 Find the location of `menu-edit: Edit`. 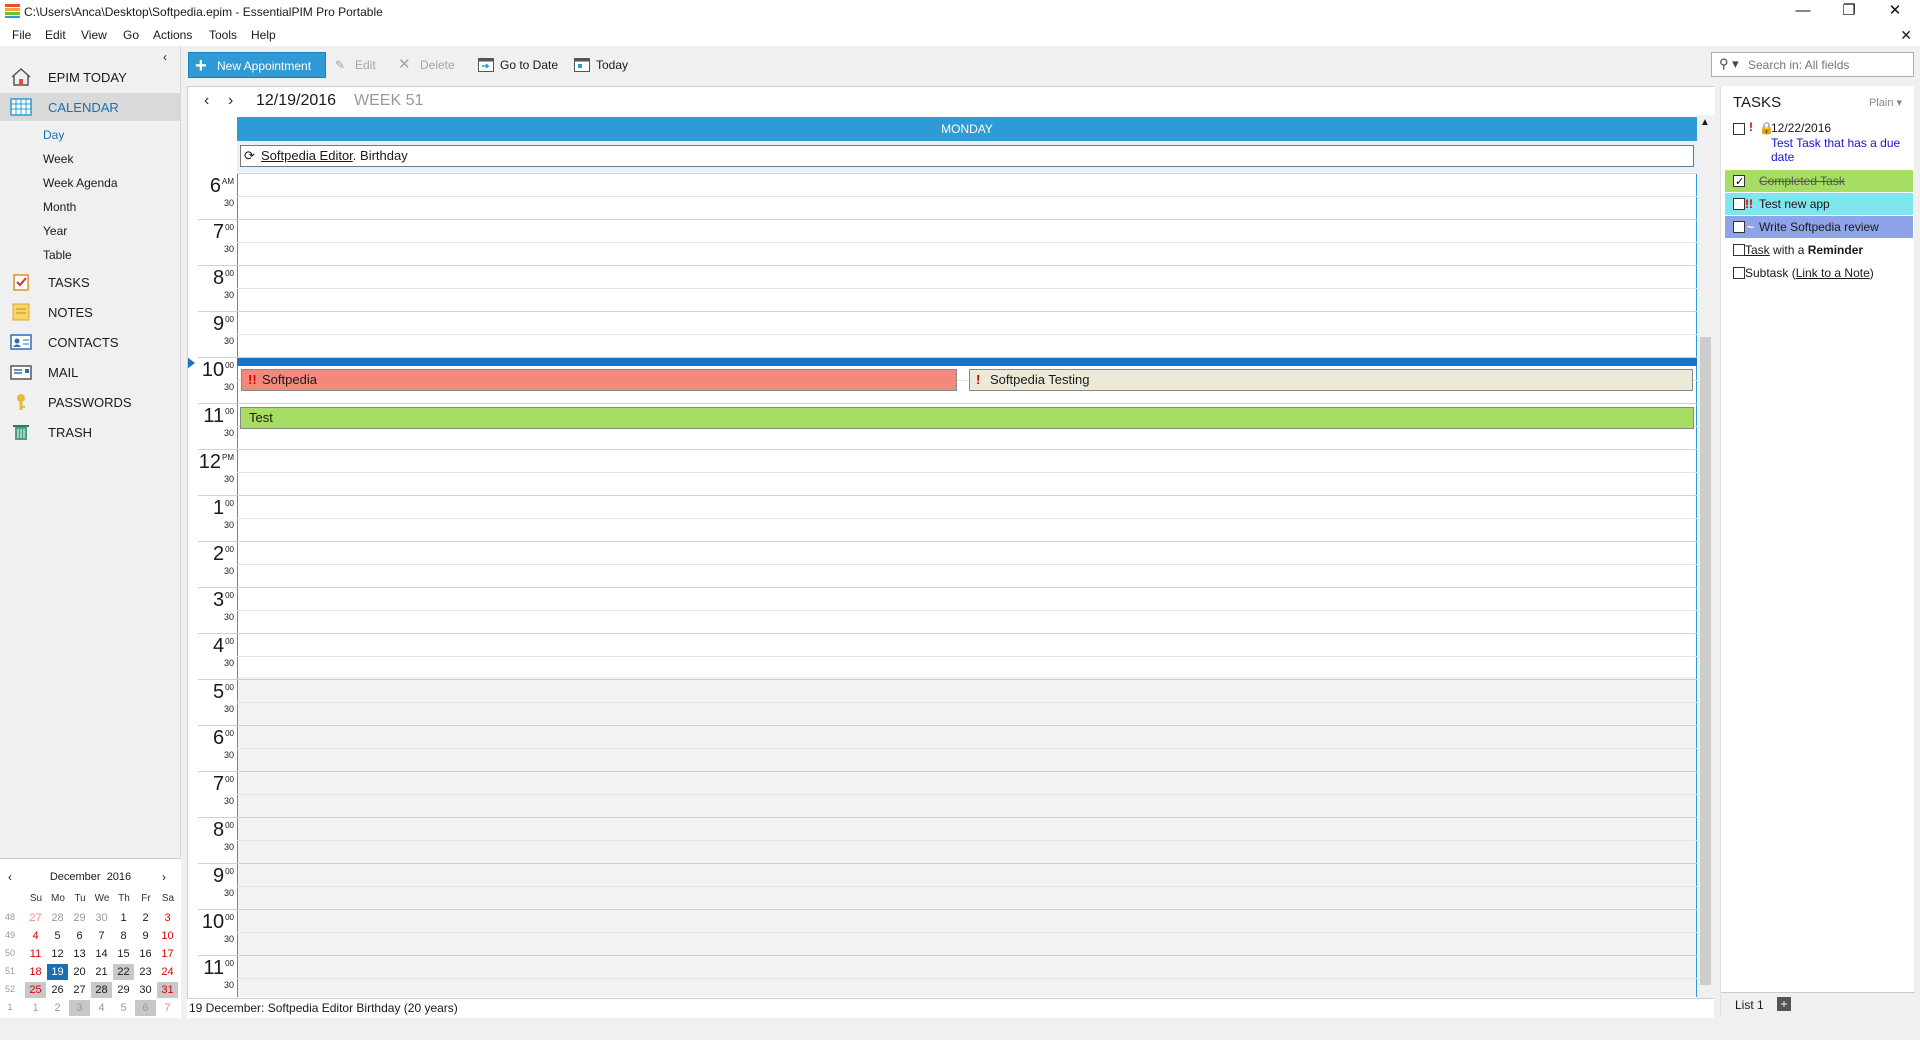

menu-edit: Edit is located at coordinates (55, 35).